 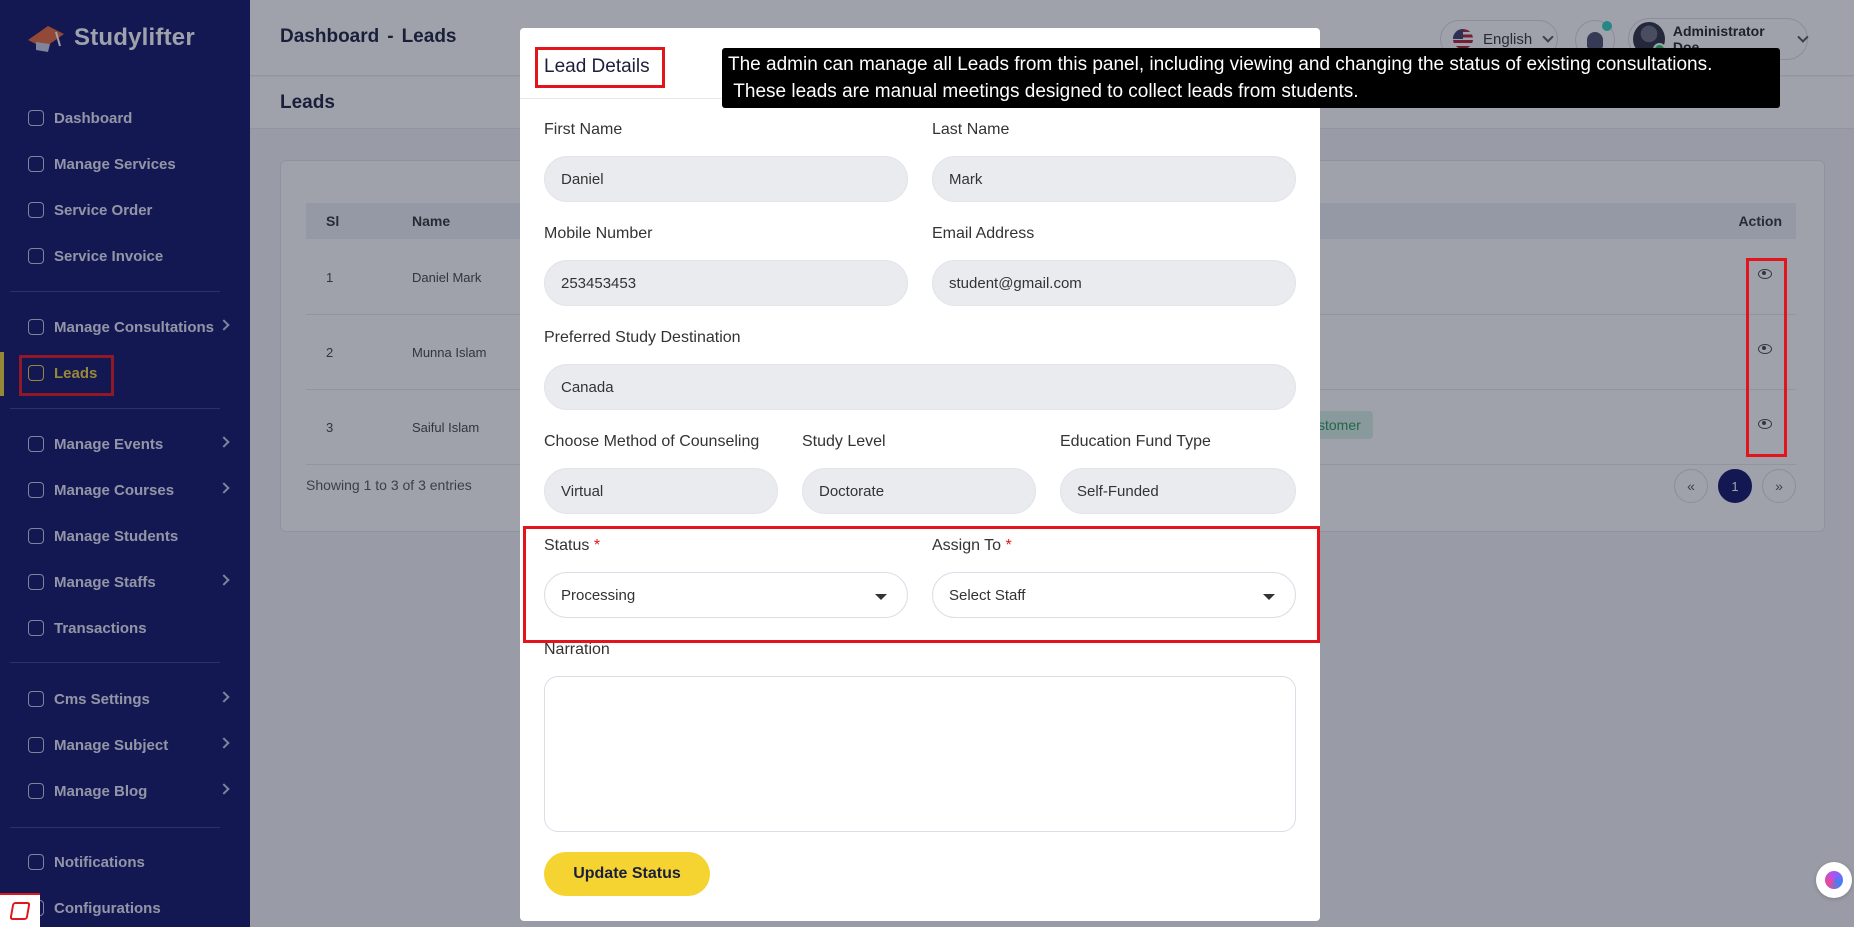 What do you see at coordinates (582, 491) in the screenshot?
I see `method-value: Virtual` at bounding box center [582, 491].